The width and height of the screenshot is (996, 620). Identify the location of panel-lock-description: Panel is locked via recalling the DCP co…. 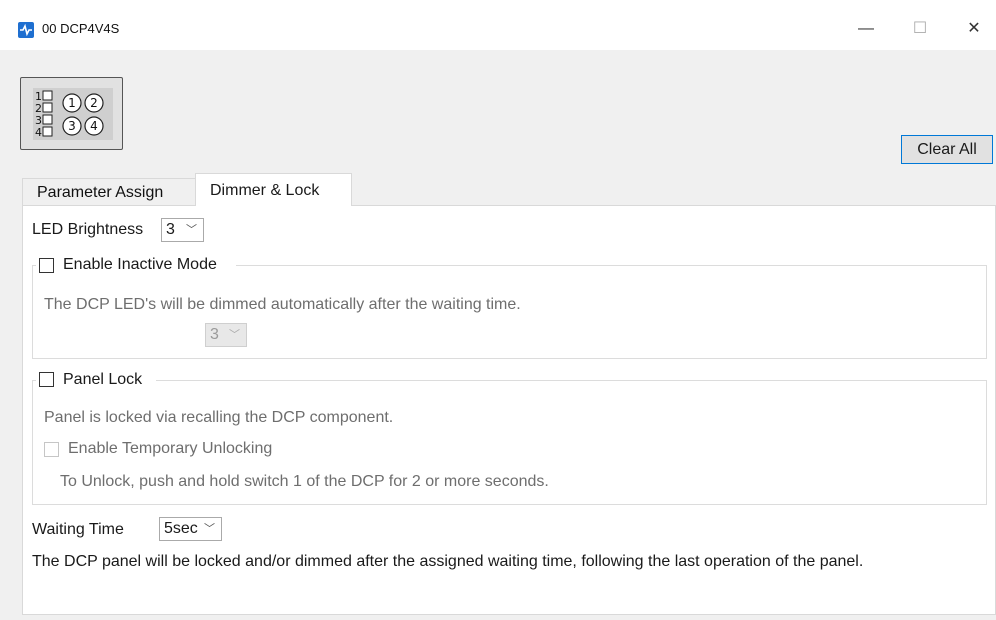
(219, 417).